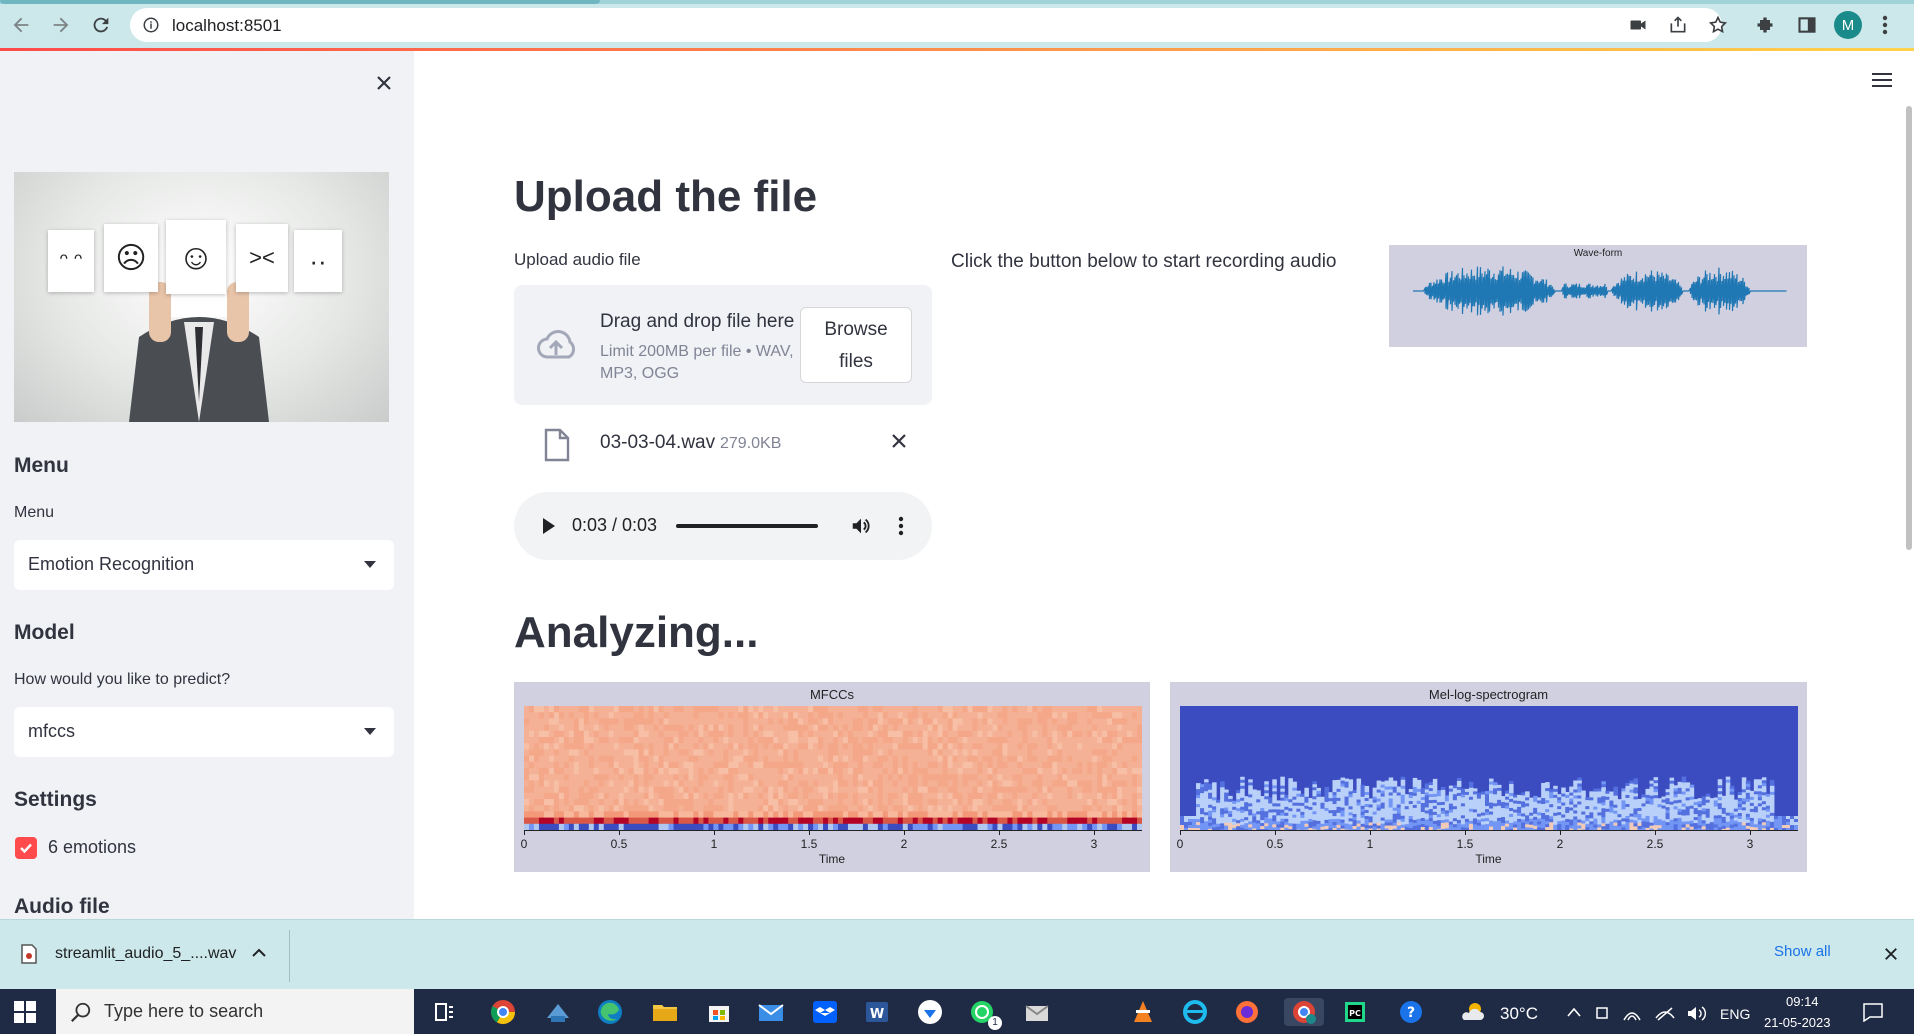 The image size is (1914, 1034). I want to click on windows-start-icon, so click(25, 1012).